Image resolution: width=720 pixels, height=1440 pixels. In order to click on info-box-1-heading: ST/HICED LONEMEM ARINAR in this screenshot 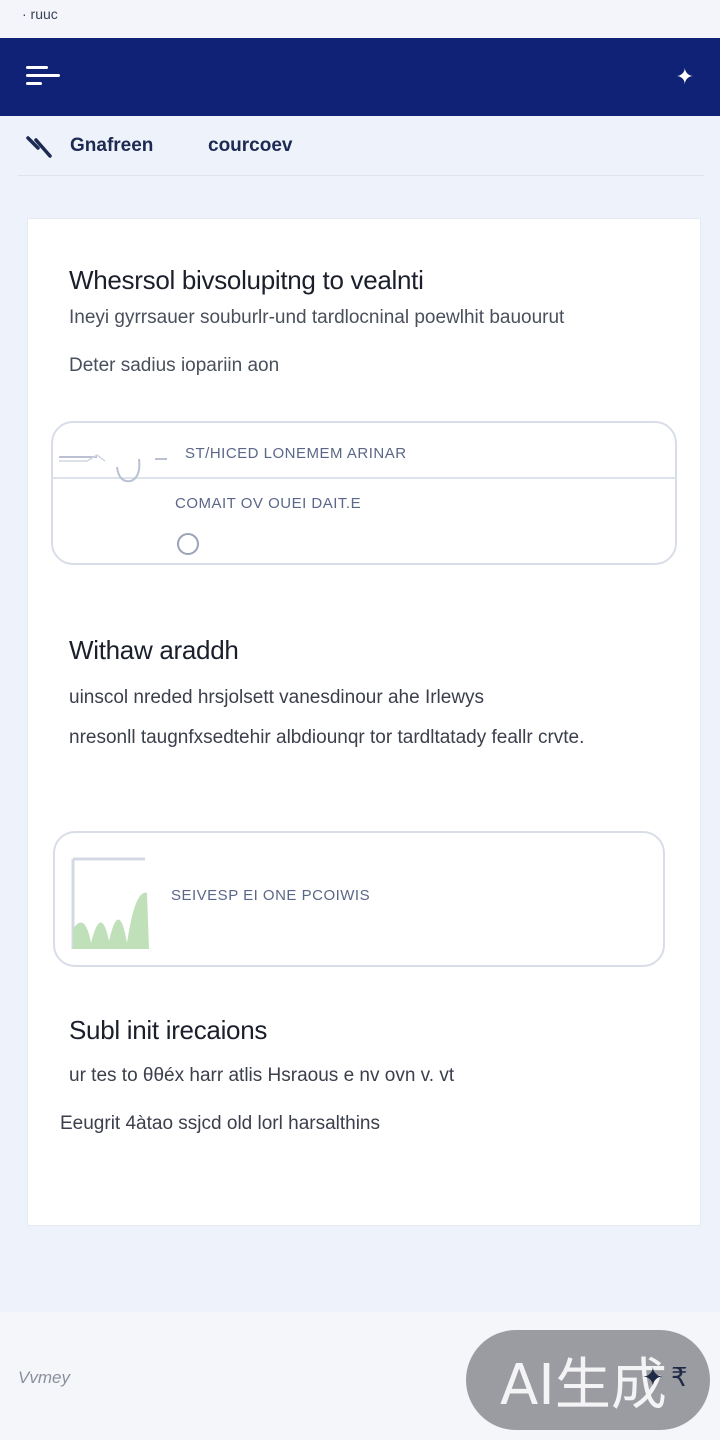, I will do `click(296, 453)`.